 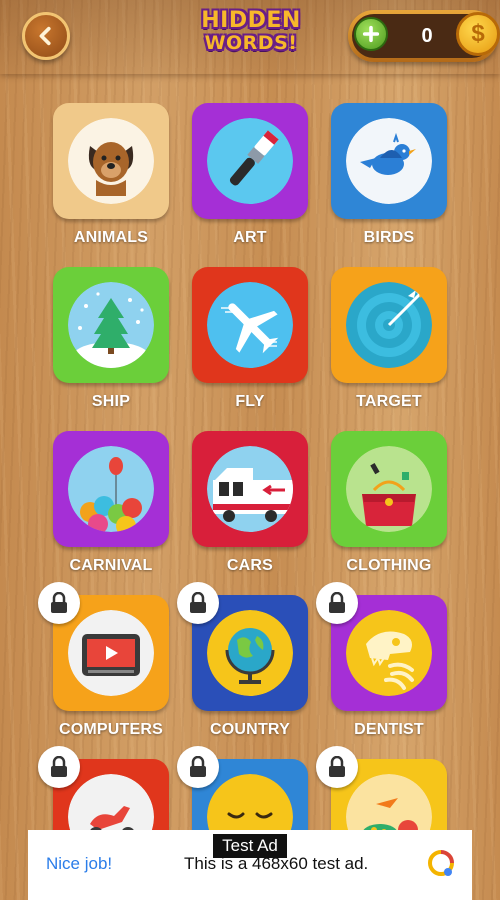 What do you see at coordinates (389, 653) in the screenshot?
I see `dinosaur-skull-icon` at bounding box center [389, 653].